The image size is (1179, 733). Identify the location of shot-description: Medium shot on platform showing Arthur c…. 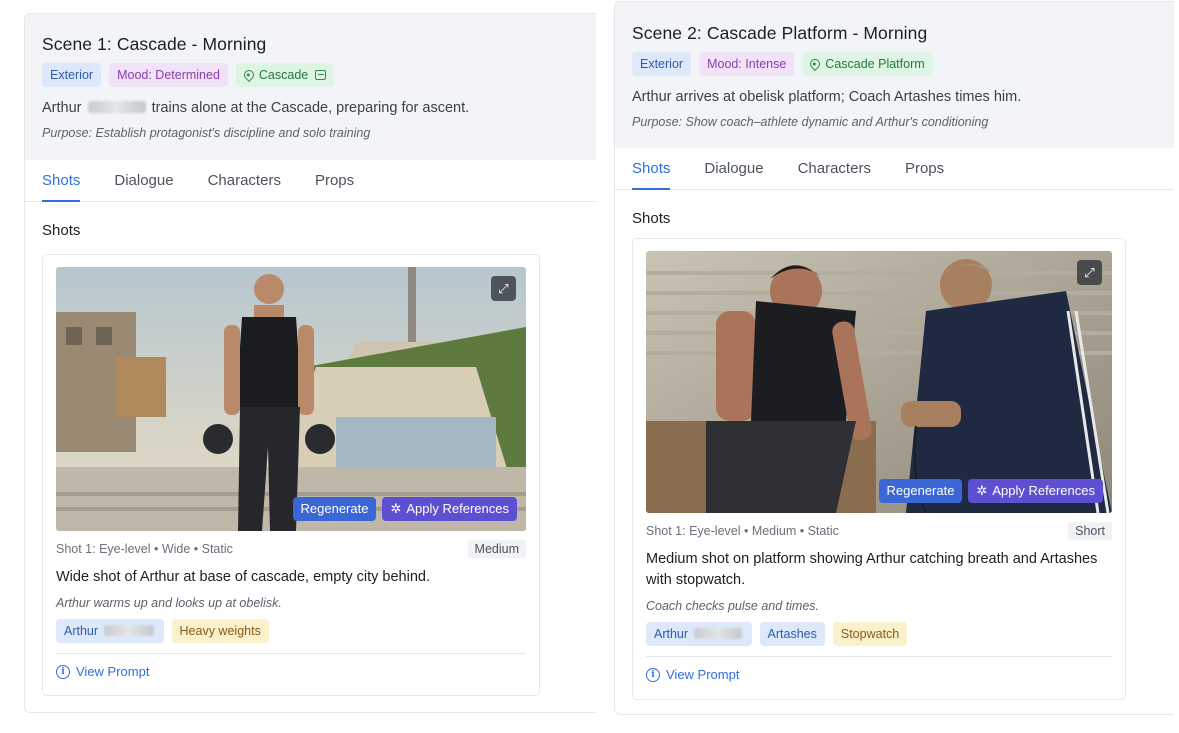
(872, 569).